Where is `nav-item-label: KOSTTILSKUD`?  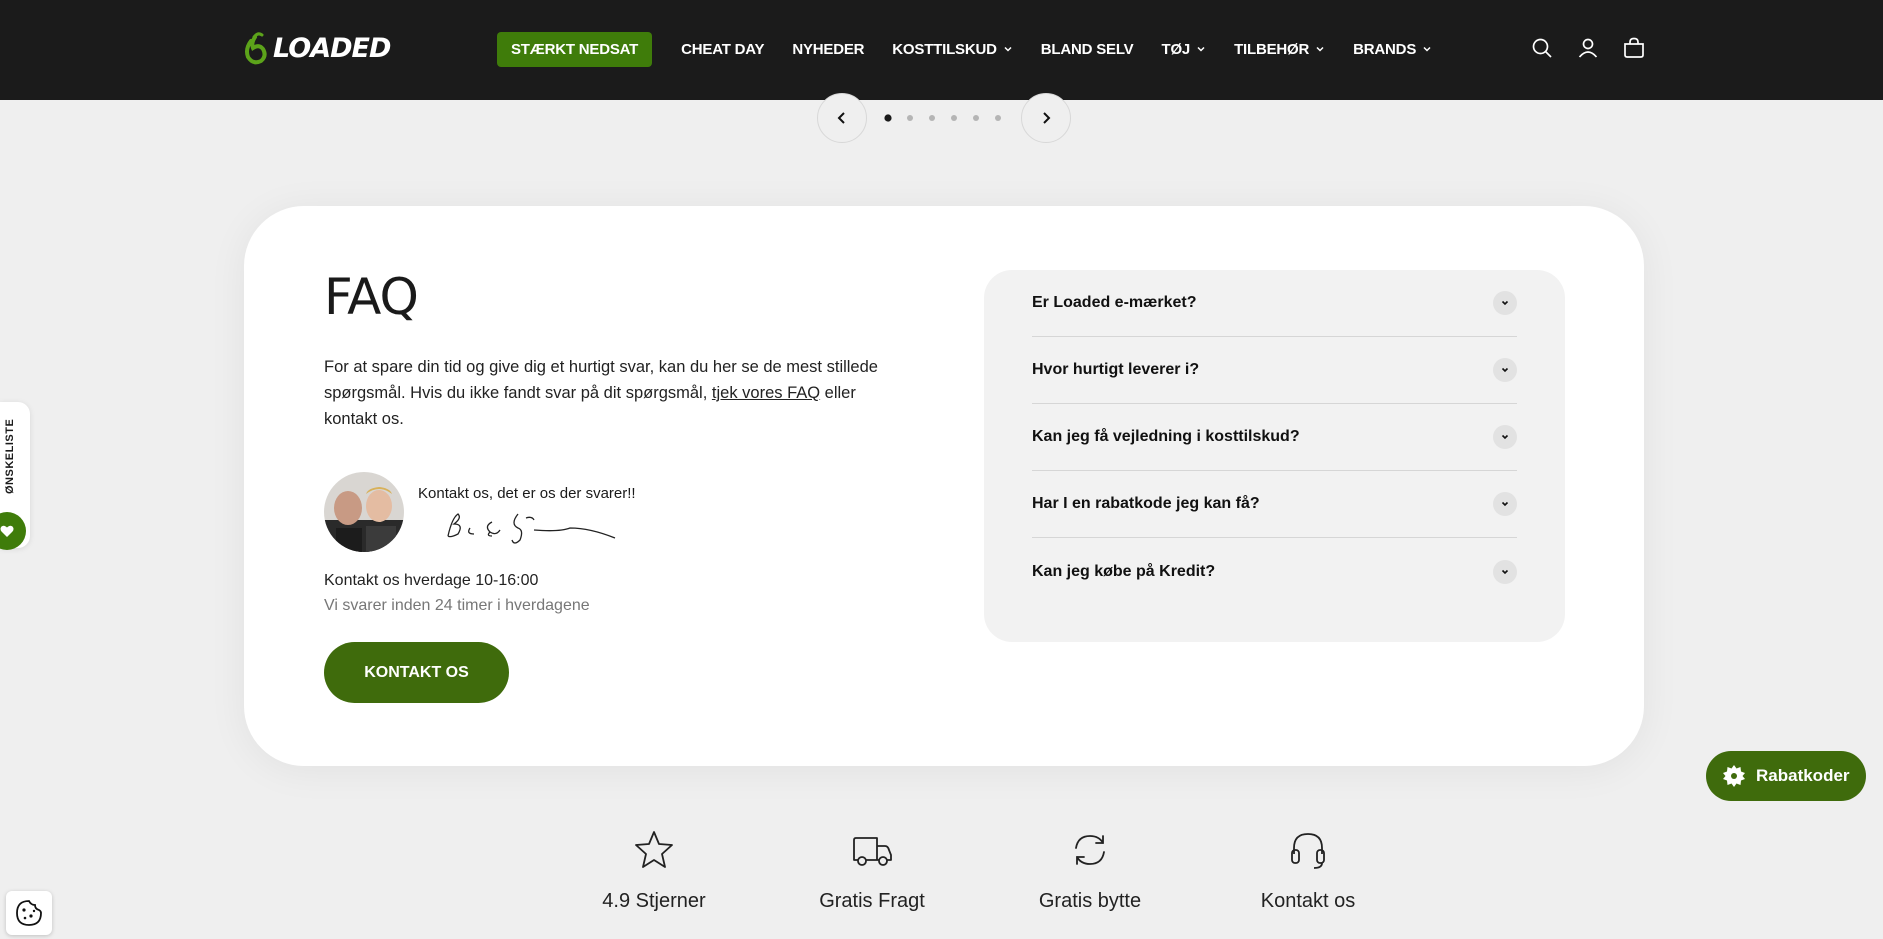 nav-item-label: KOSTTILSKUD is located at coordinates (944, 49).